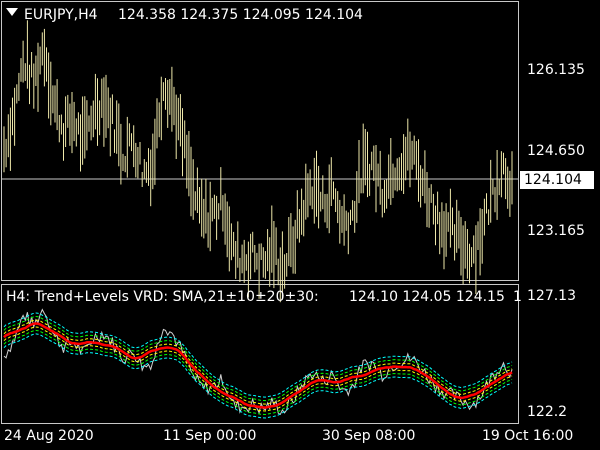 Image resolution: width=600 pixels, height=450 pixels. What do you see at coordinates (551, 296) in the screenshot?
I see `indicator-y-tick-label: 127.13` at bounding box center [551, 296].